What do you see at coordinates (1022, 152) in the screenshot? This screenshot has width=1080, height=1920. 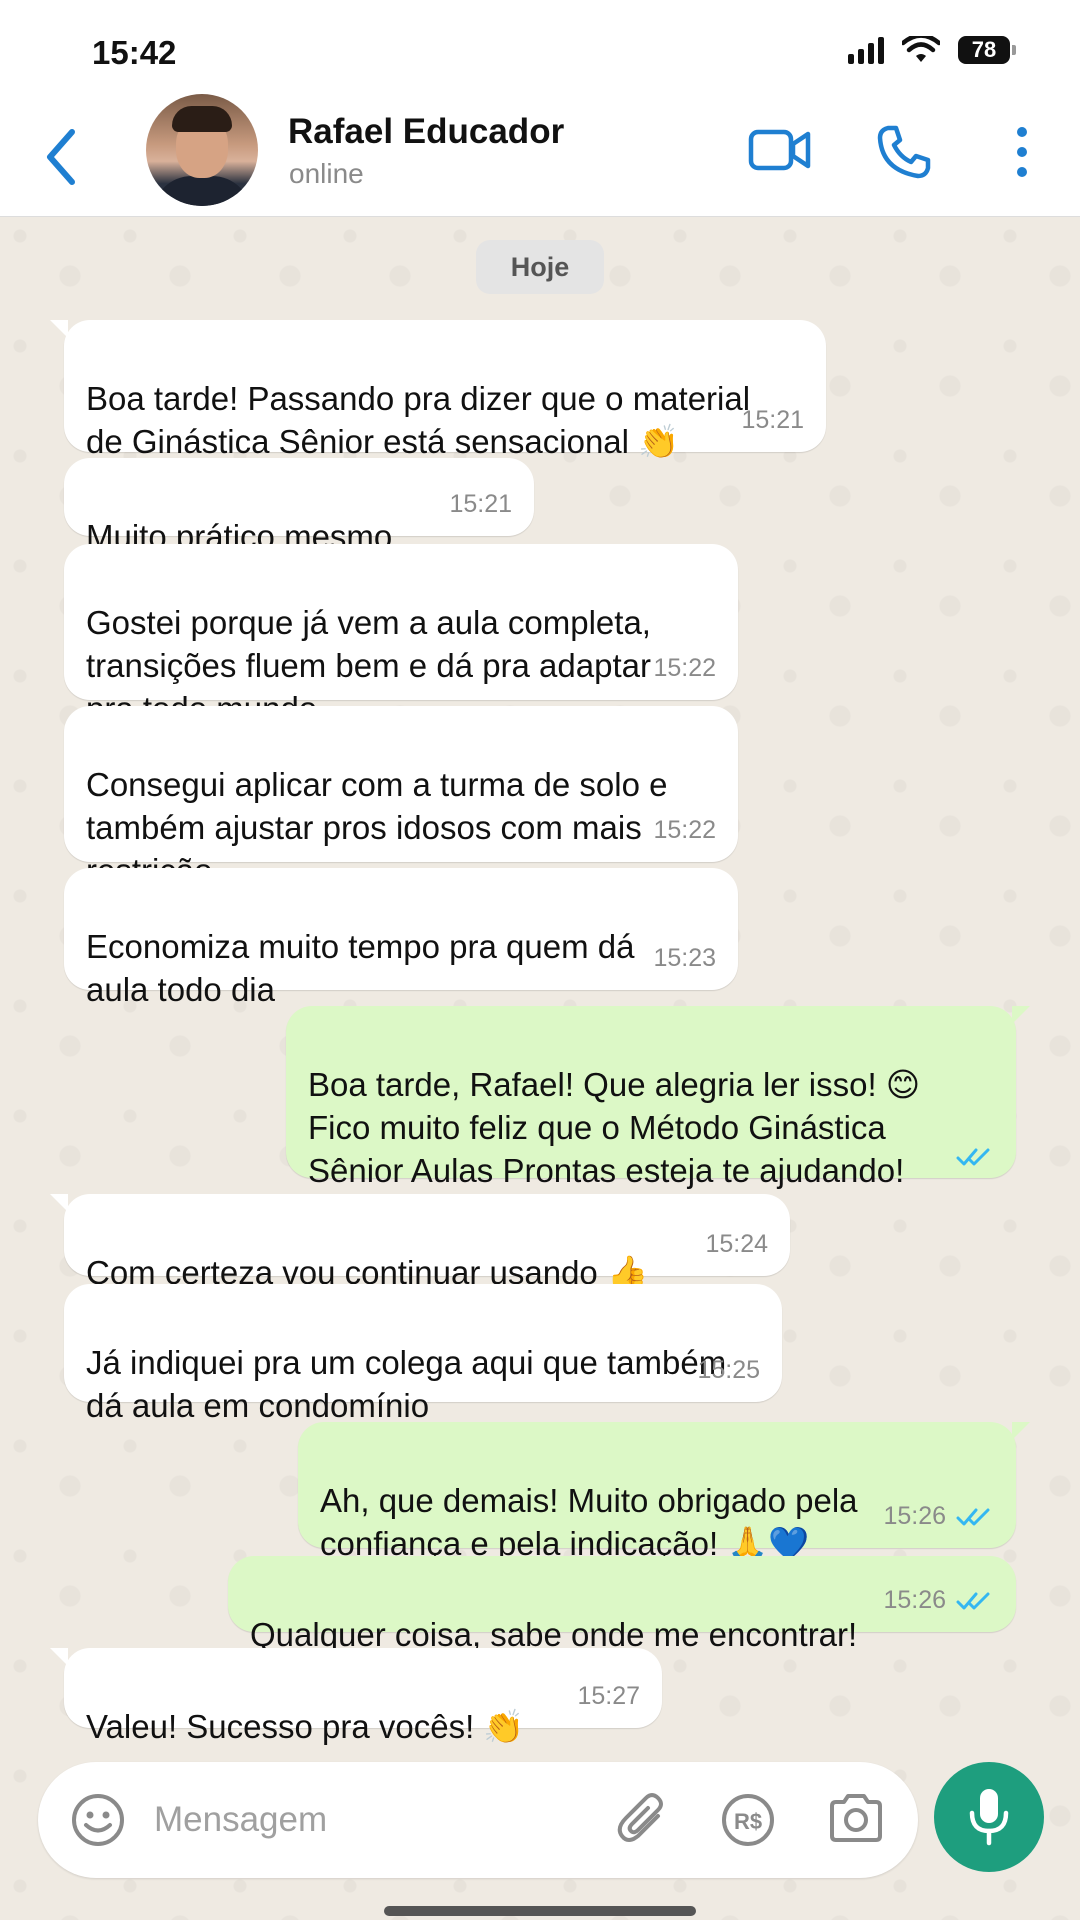 I see `more-vertical-icon` at bounding box center [1022, 152].